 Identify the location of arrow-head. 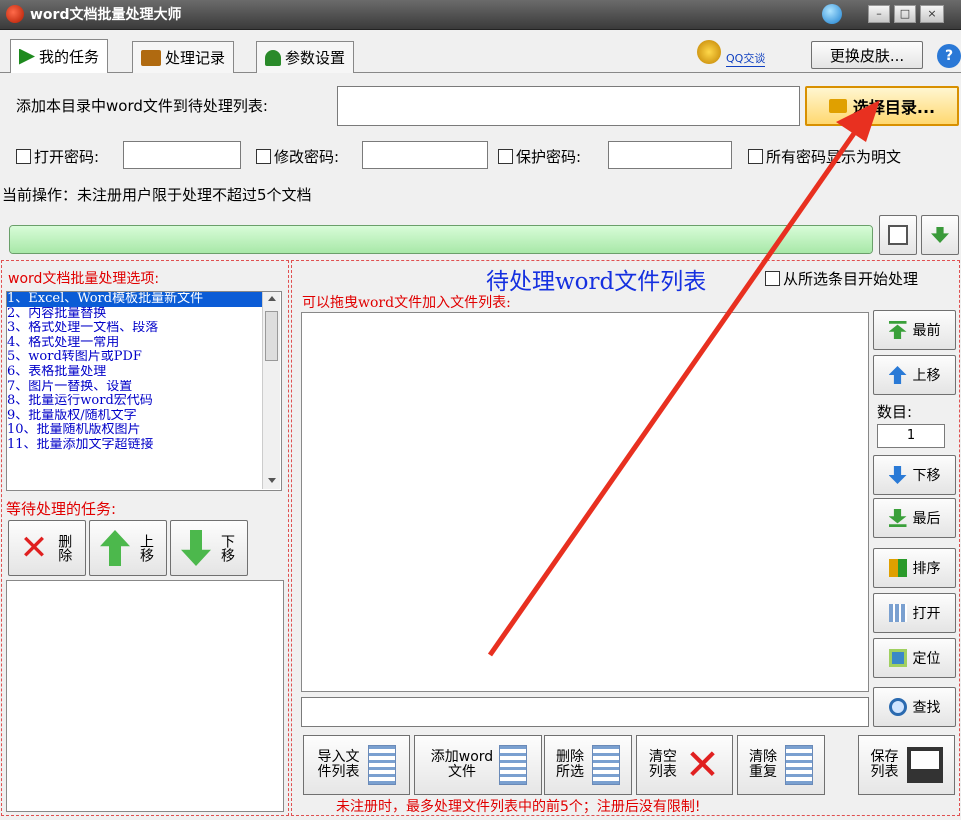
(858, 121).